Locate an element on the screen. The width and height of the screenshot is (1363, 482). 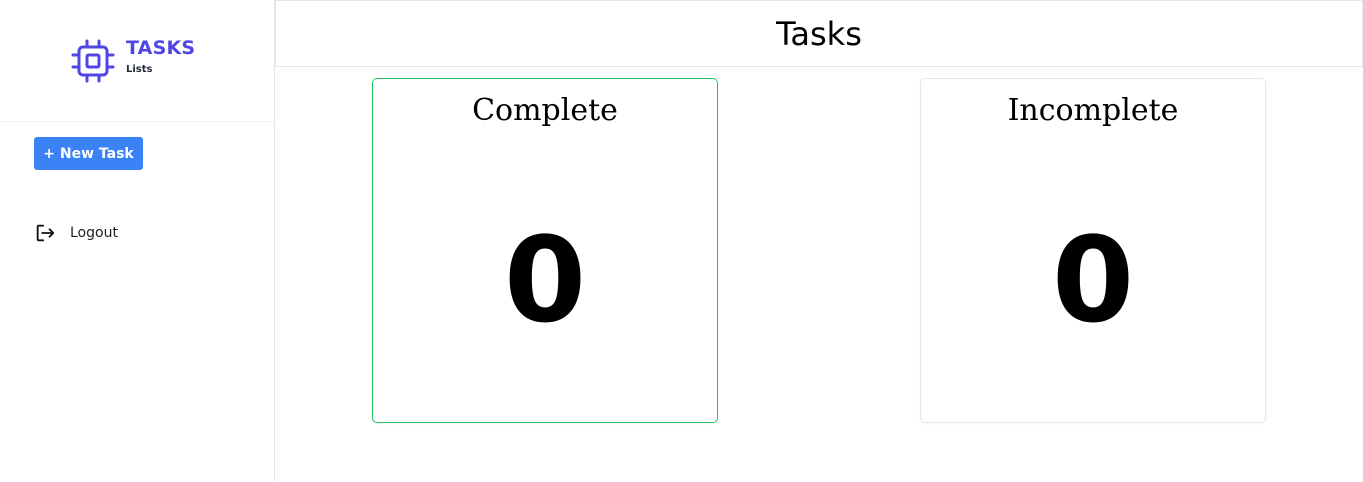
logout-link: Logout is located at coordinates (76, 233).